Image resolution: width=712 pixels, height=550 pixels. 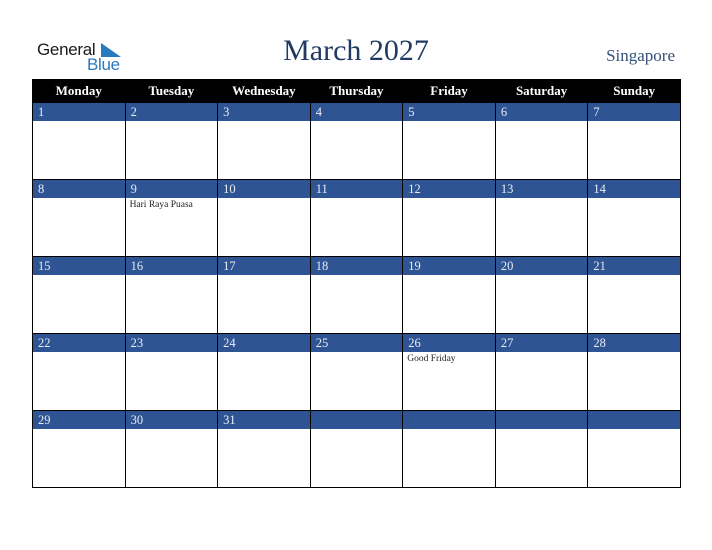 What do you see at coordinates (449, 218) in the screenshot?
I see `day-cell: 12` at bounding box center [449, 218].